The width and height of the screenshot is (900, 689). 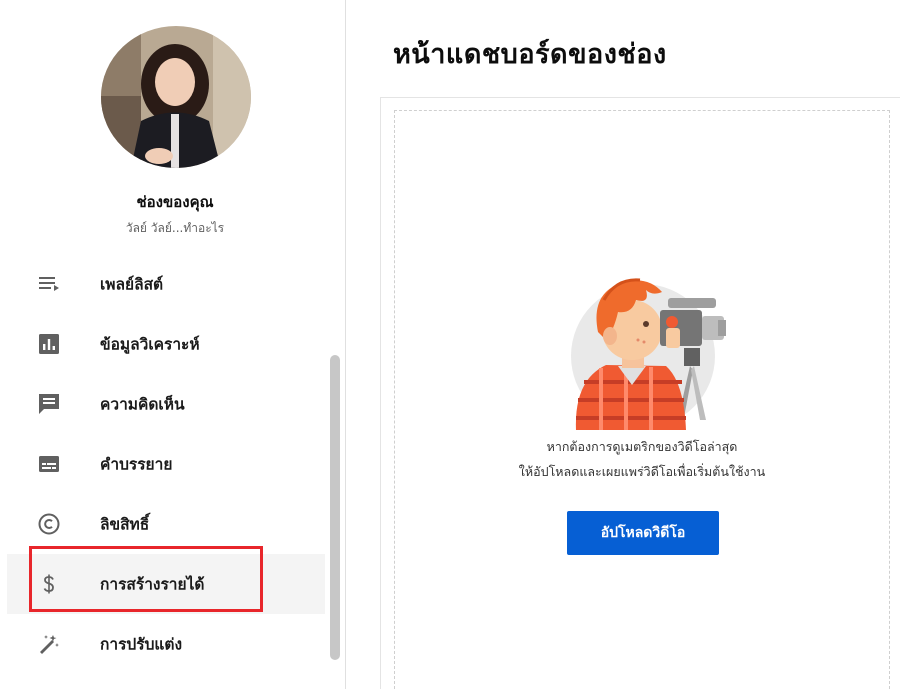 What do you see at coordinates (125, 524) in the screenshot?
I see `sidebar-item-label: ลิขสิทธิ์` at bounding box center [125, 524].